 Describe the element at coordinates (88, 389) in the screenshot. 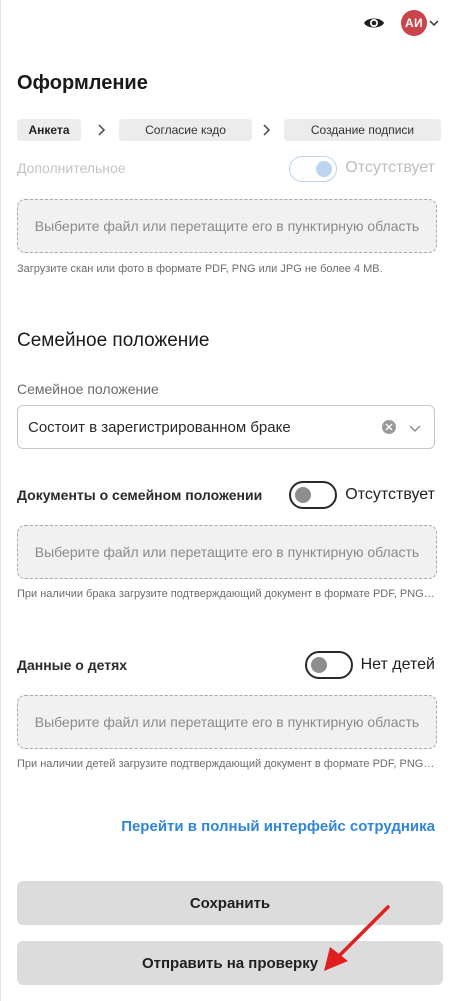

I see `marital-field-label: Семейное положение` at that location.